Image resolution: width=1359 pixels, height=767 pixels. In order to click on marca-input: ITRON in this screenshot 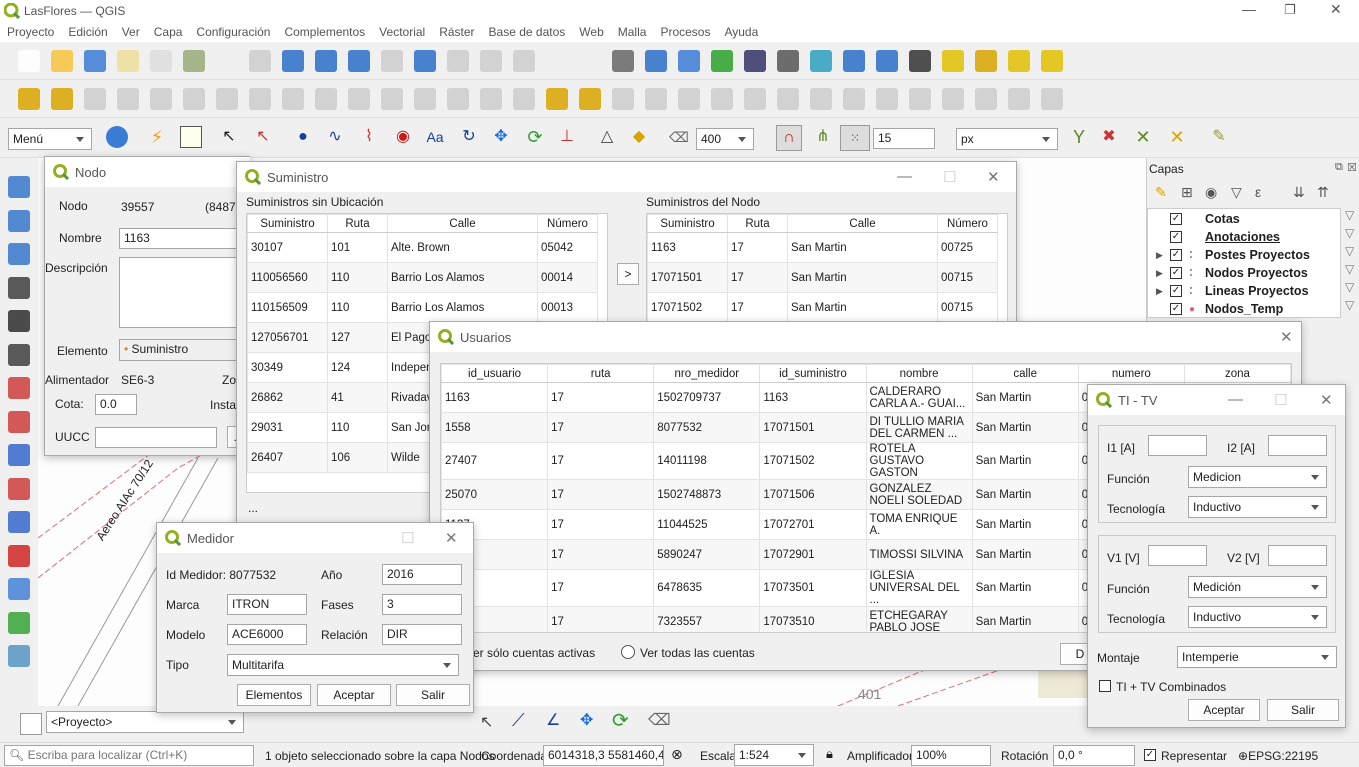, I will do `click(267, 604)`.